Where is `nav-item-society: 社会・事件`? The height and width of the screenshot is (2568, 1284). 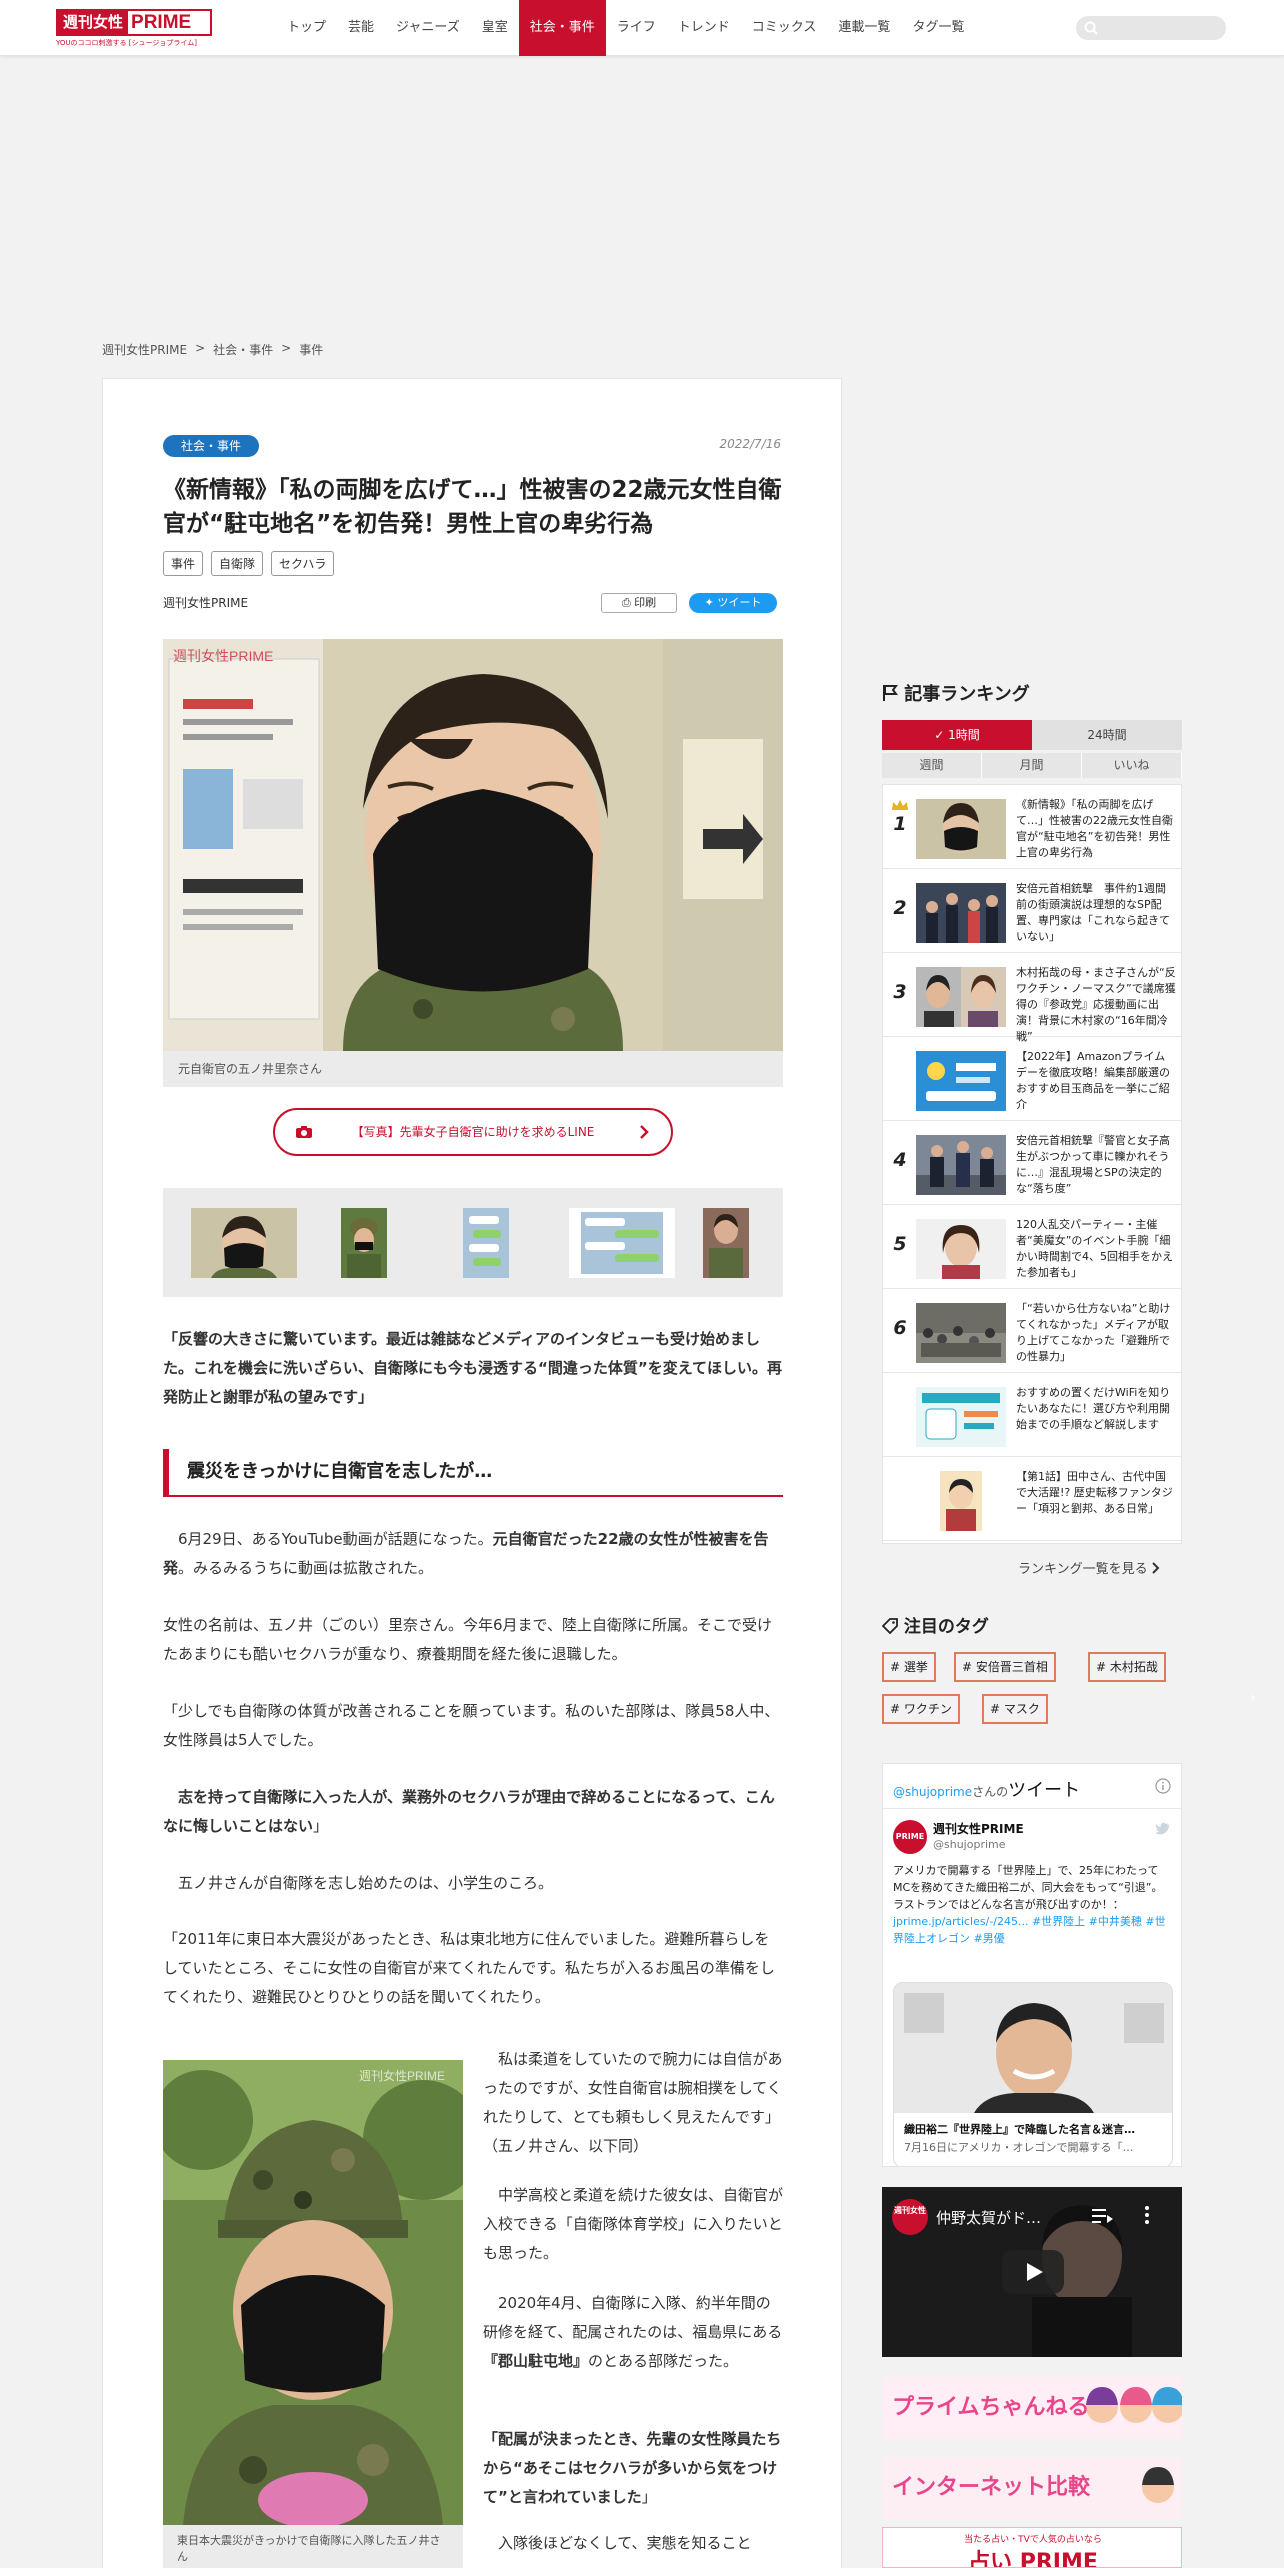 nav-item-society: 社会・事件 is located at coordinates (562, 28).